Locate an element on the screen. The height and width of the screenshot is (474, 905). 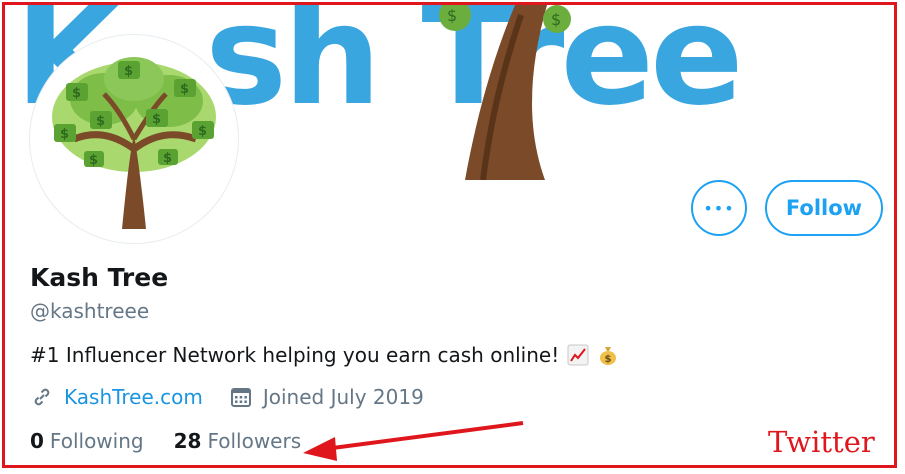
banner-tree-trunk-icon: $ $ is located at coordinates (505, 92).